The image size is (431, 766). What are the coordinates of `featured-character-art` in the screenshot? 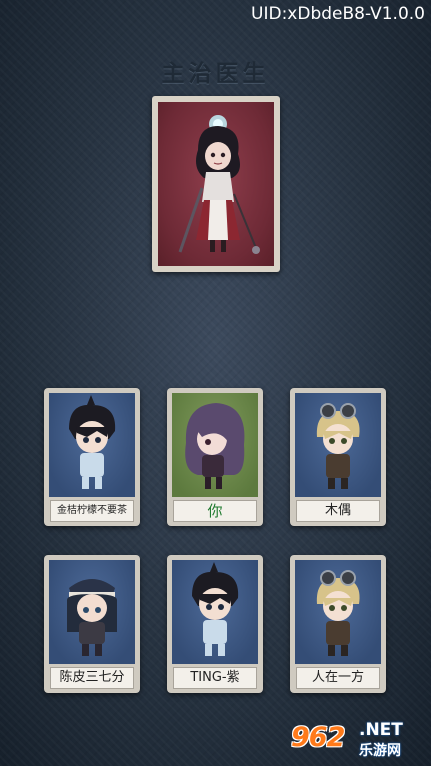 It's located at (216, 184).